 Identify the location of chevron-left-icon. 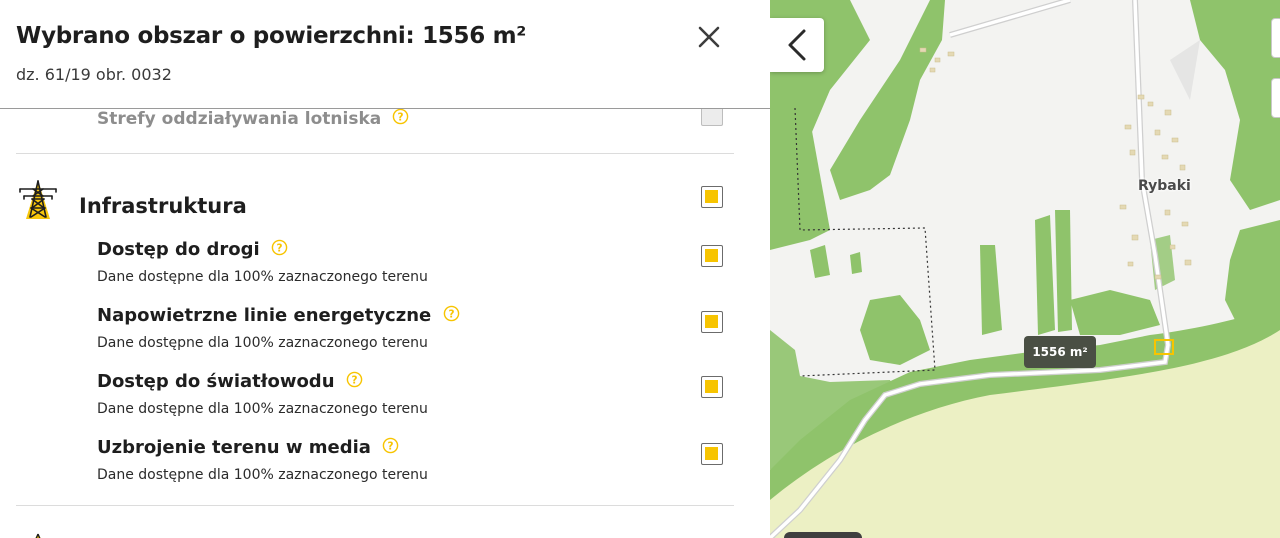
(797, 45).